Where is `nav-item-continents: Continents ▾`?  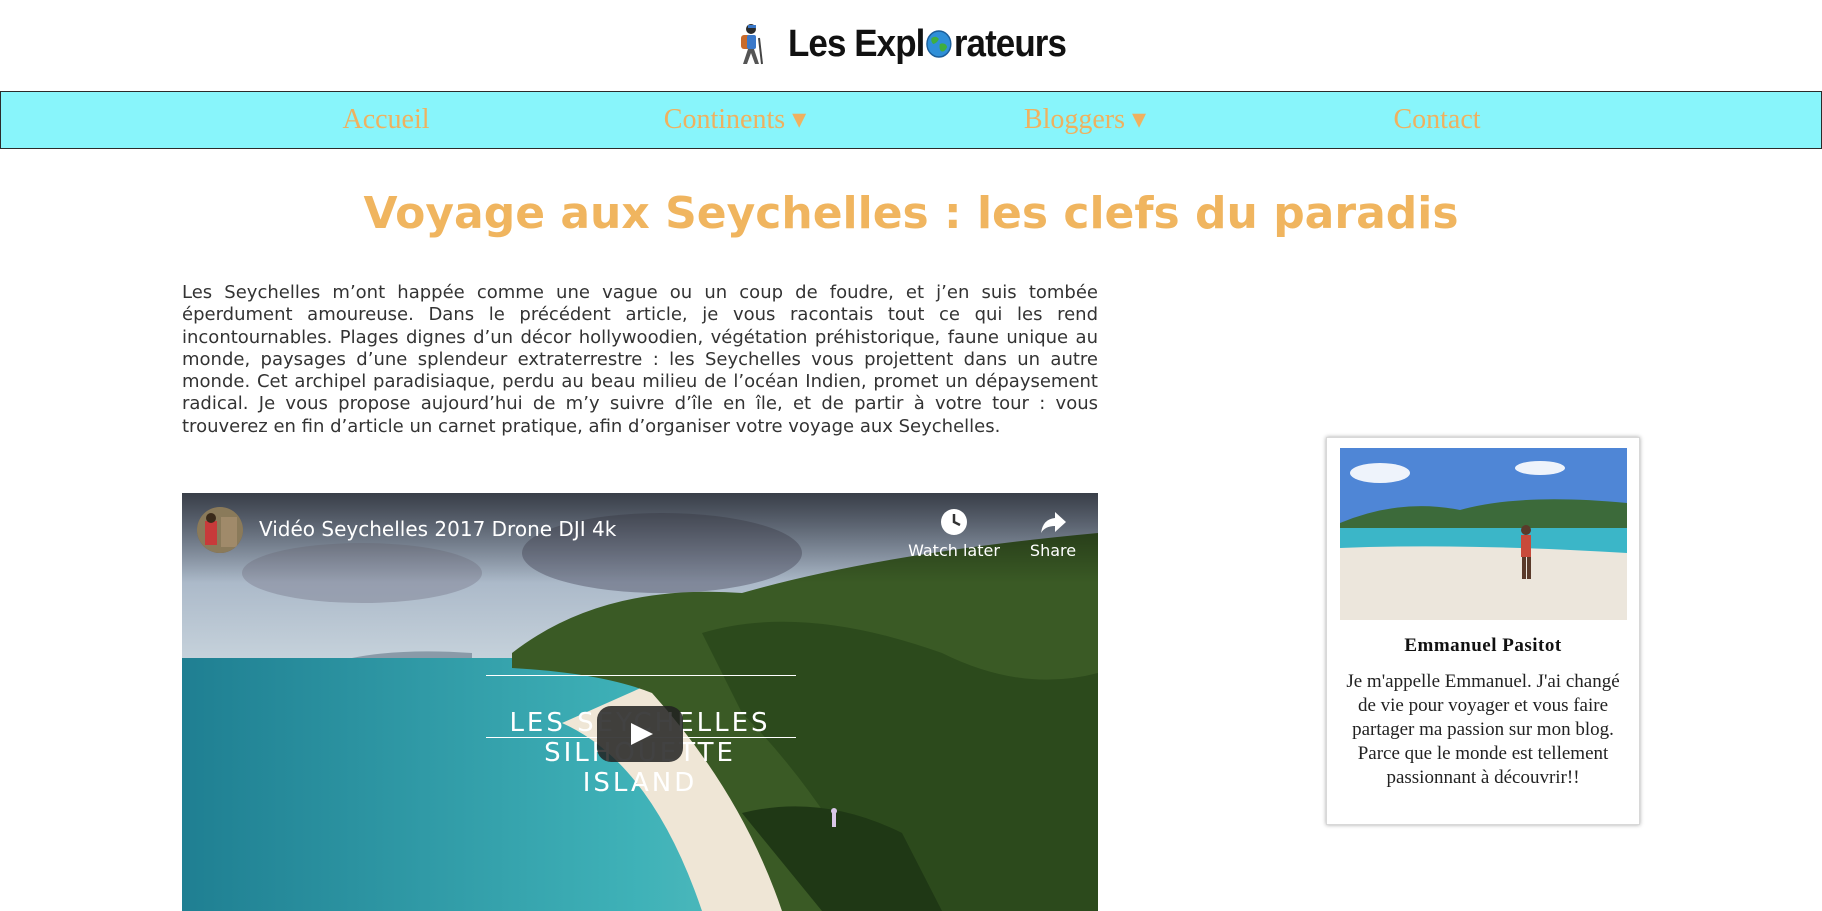 nav-item-continents: Continents ▾ is located at coordinates (735, 120).